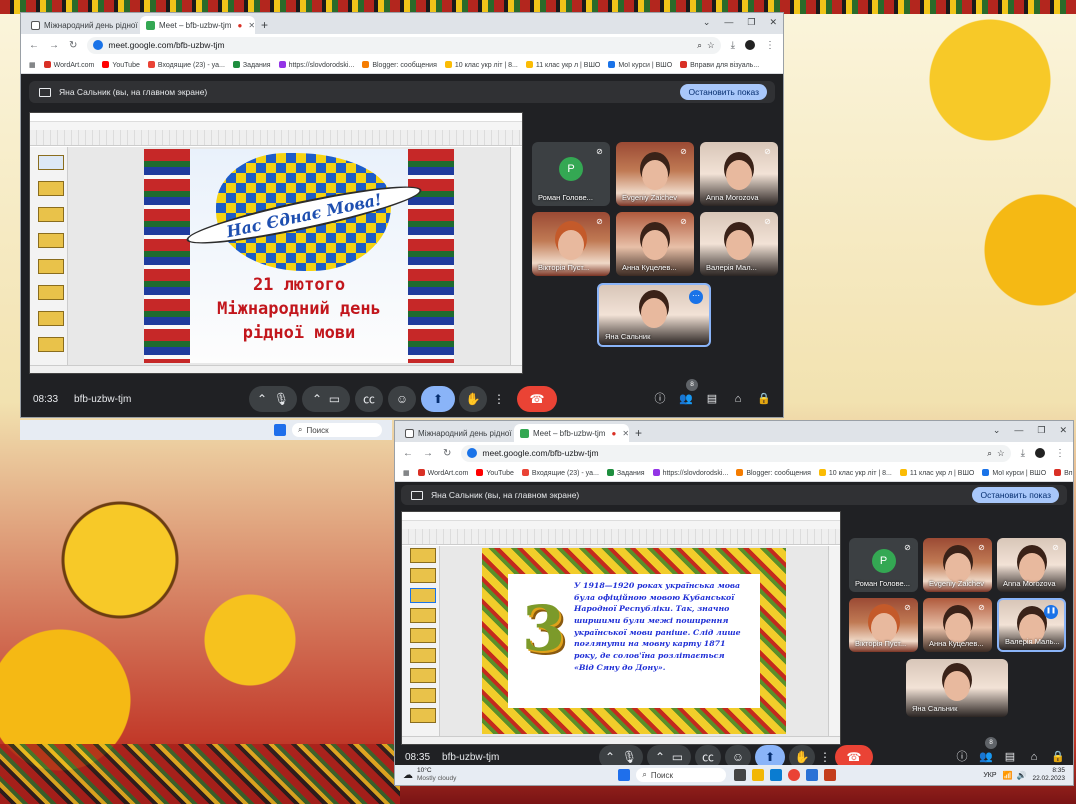 The image size is (1076, 804). What do you see at coordinates (473, 399) in the screenshot?
I see `raise-hand-button: ✋` at bounding box center [473, 399].